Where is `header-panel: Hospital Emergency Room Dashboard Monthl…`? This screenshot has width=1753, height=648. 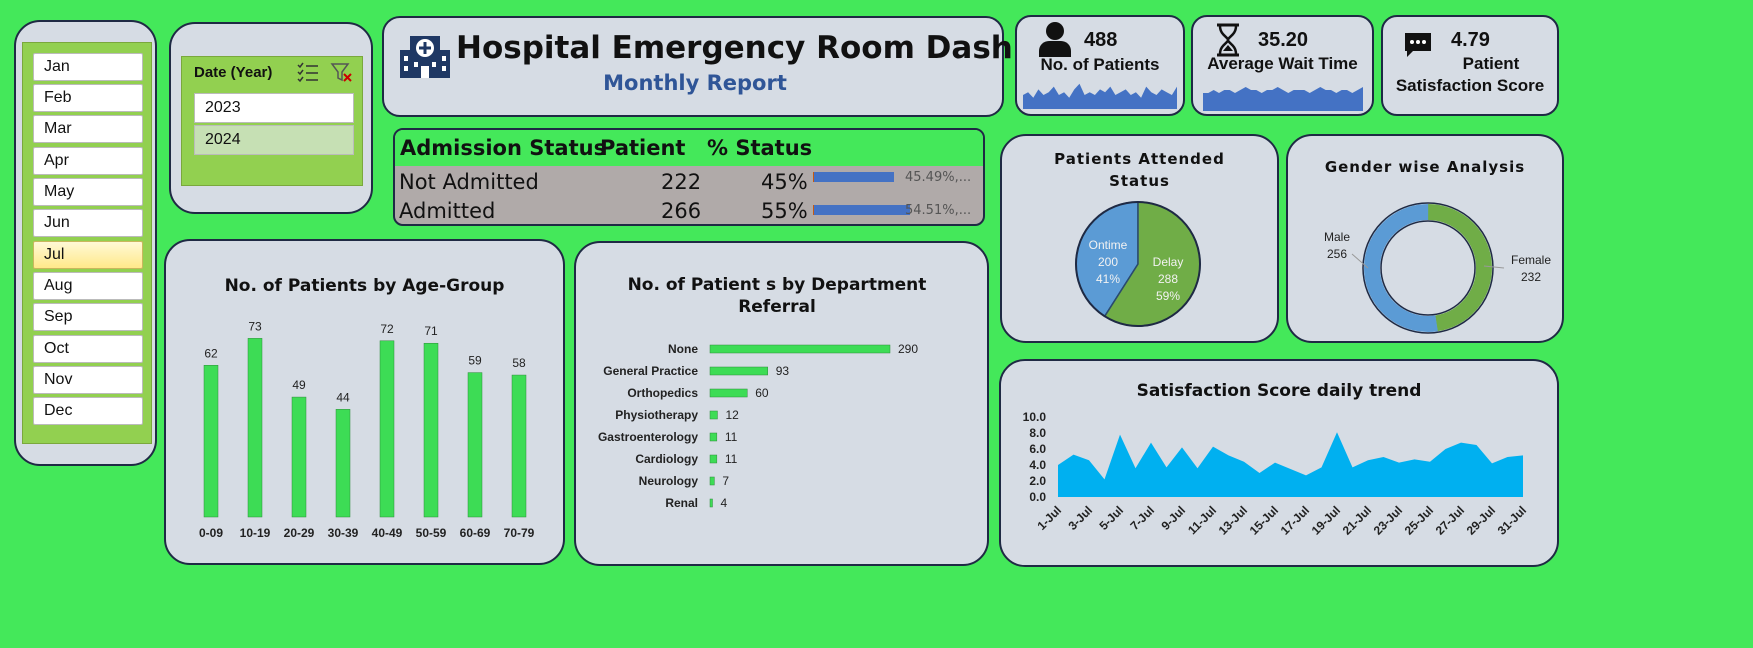 header-panel: Hospital Emergency Room Dashboard Monthl… is located at coordinates (748, 66).